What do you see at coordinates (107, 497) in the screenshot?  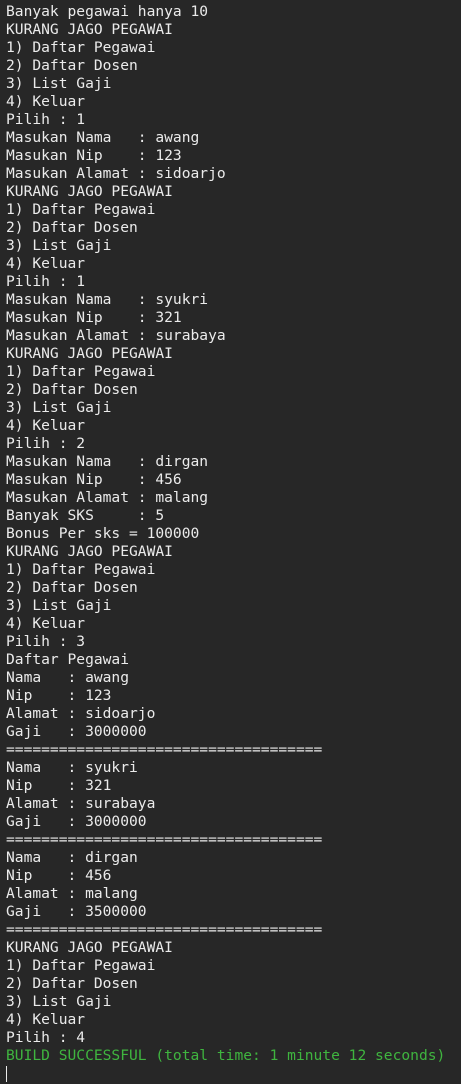 I see `console-line: Masukan Alamat : malang` at bounding box center [107, 497].